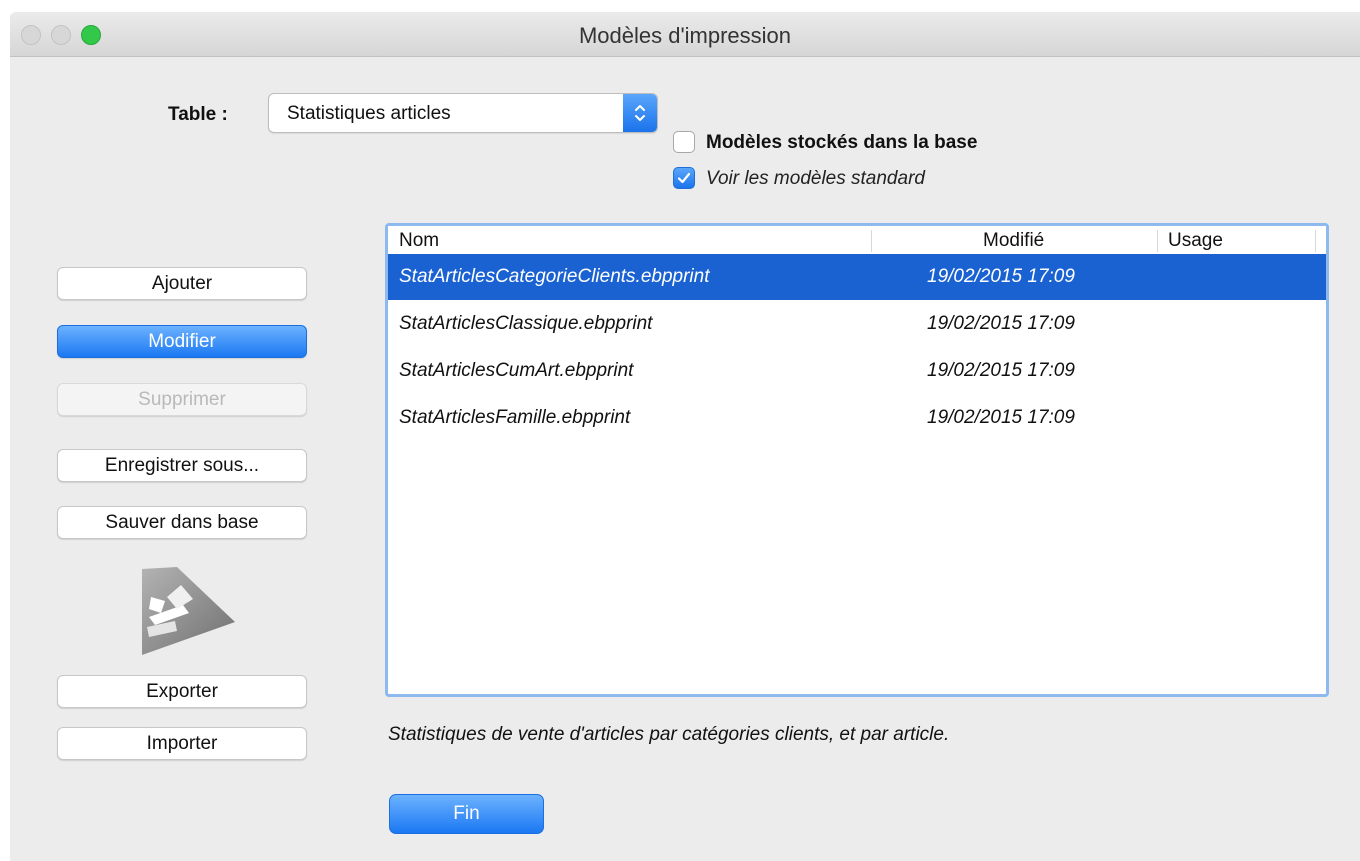  What do you see at coordinates (1013, 241) in the screenshot?
I see `column-header-modified: Modifié` at bounding box center [1013, 241].